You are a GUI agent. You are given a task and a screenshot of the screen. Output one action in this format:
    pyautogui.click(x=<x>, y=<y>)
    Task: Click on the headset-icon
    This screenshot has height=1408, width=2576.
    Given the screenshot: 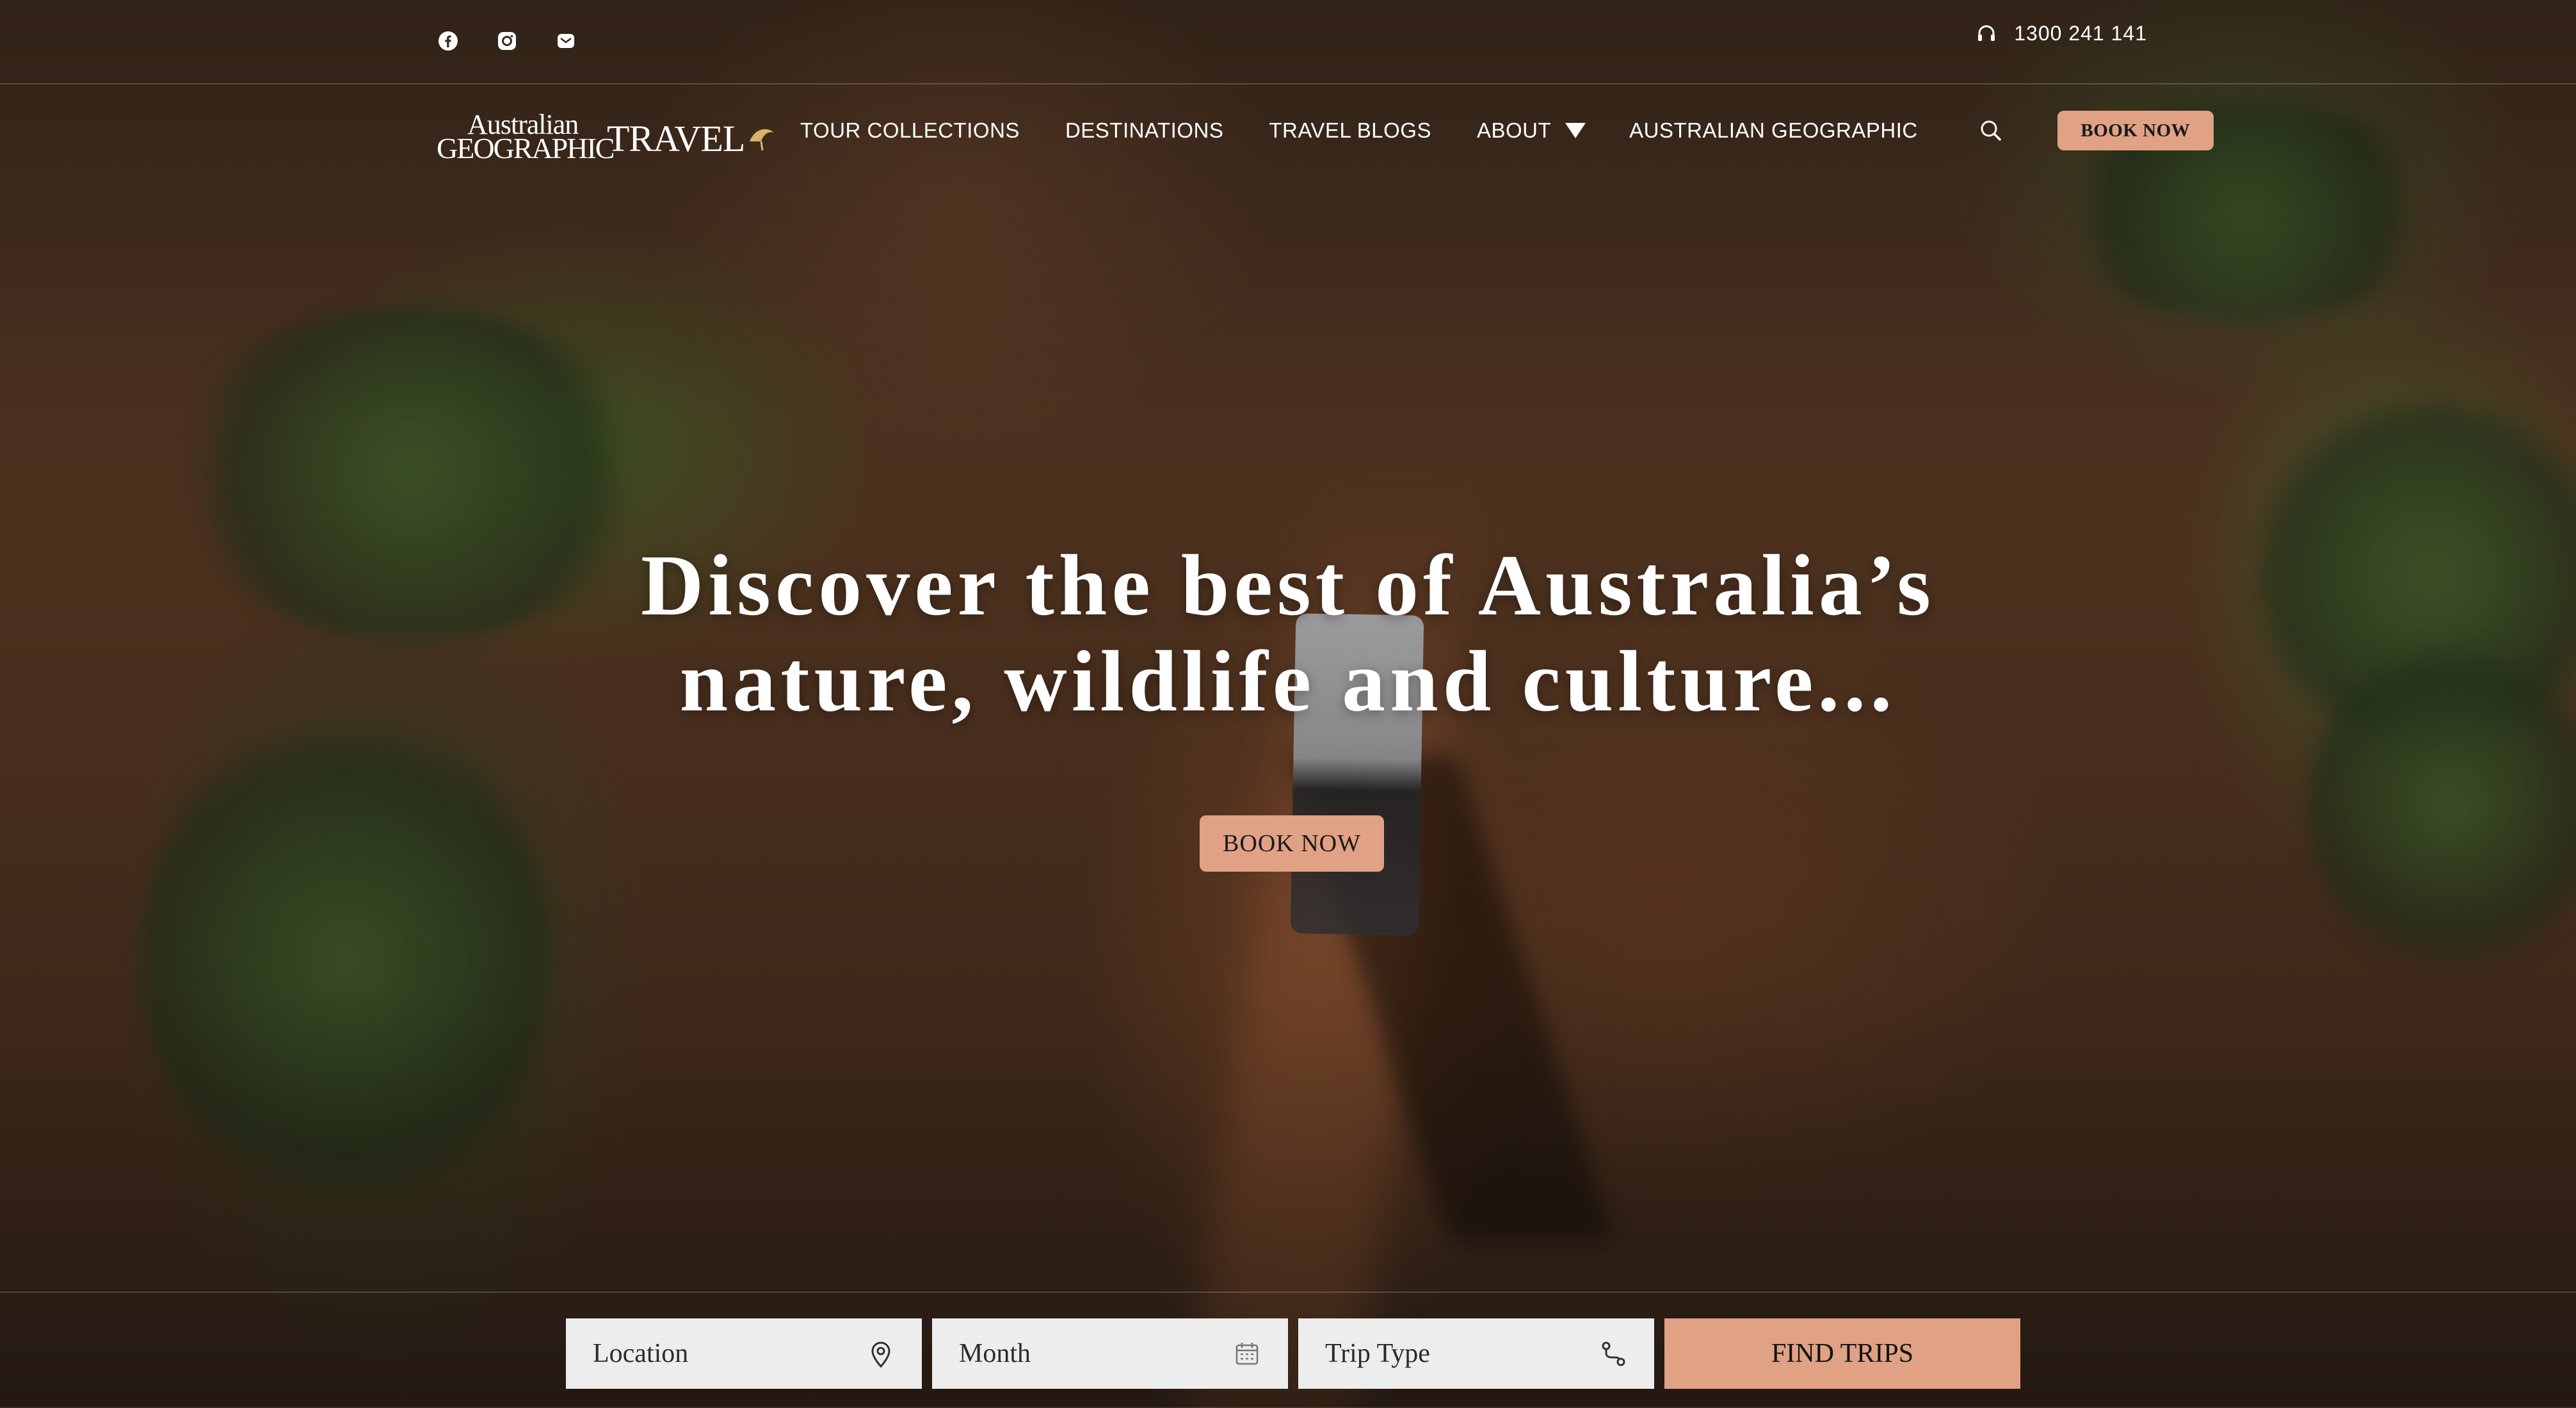 What is the action you would take?
    pyautogui.click(x=1986, y=33)
    